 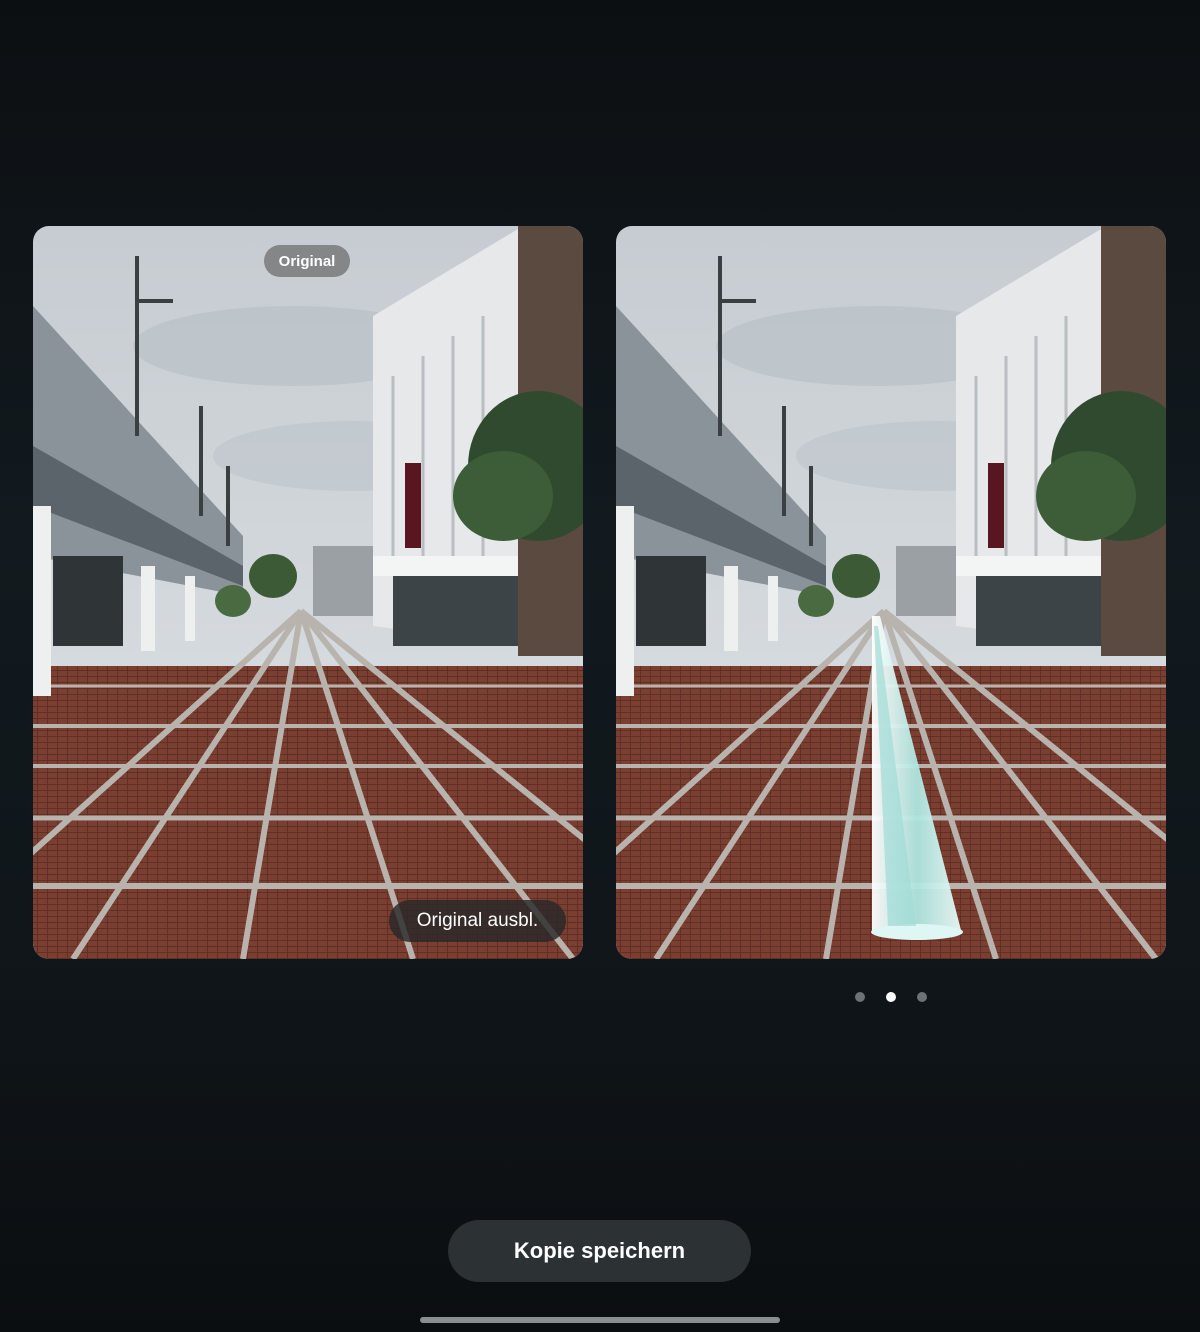 I want to click on home-indicator, so click(x=600, y=1320).